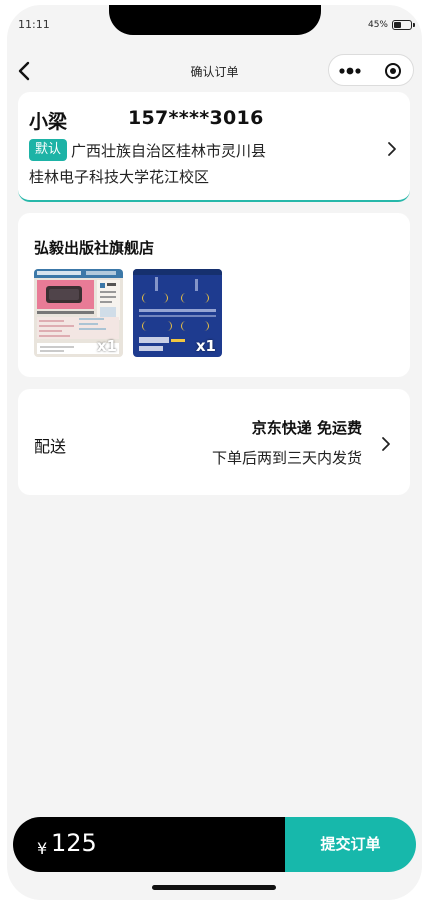  Describe the element at coordinates (214, 442) in the screenshot. I see `shipping-card: 配送 京东快递 免运费 下单后两到三天内发货` at that location.